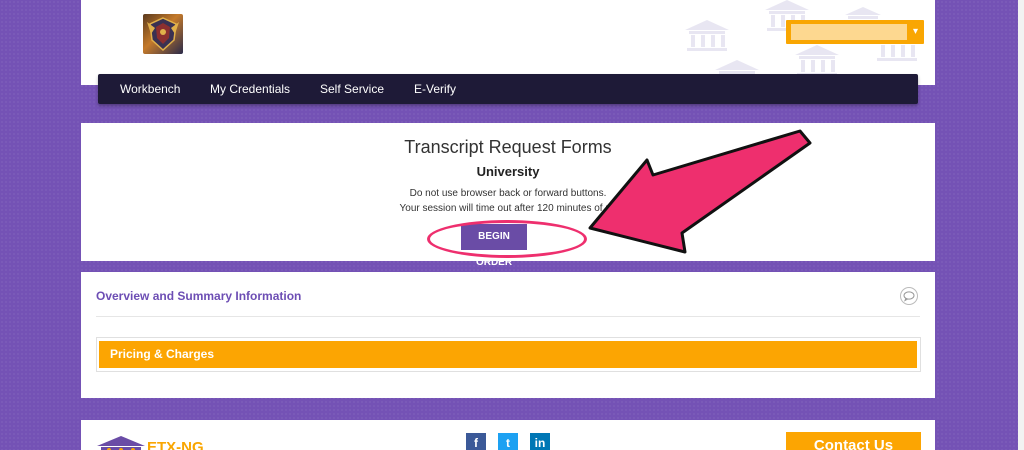 The image size is (1024, 450). What do you see at coordinates (250, 89) in the screenshot?
I see `nav-item-my-credentials: My Credentials` at bounding box center [250, 89].